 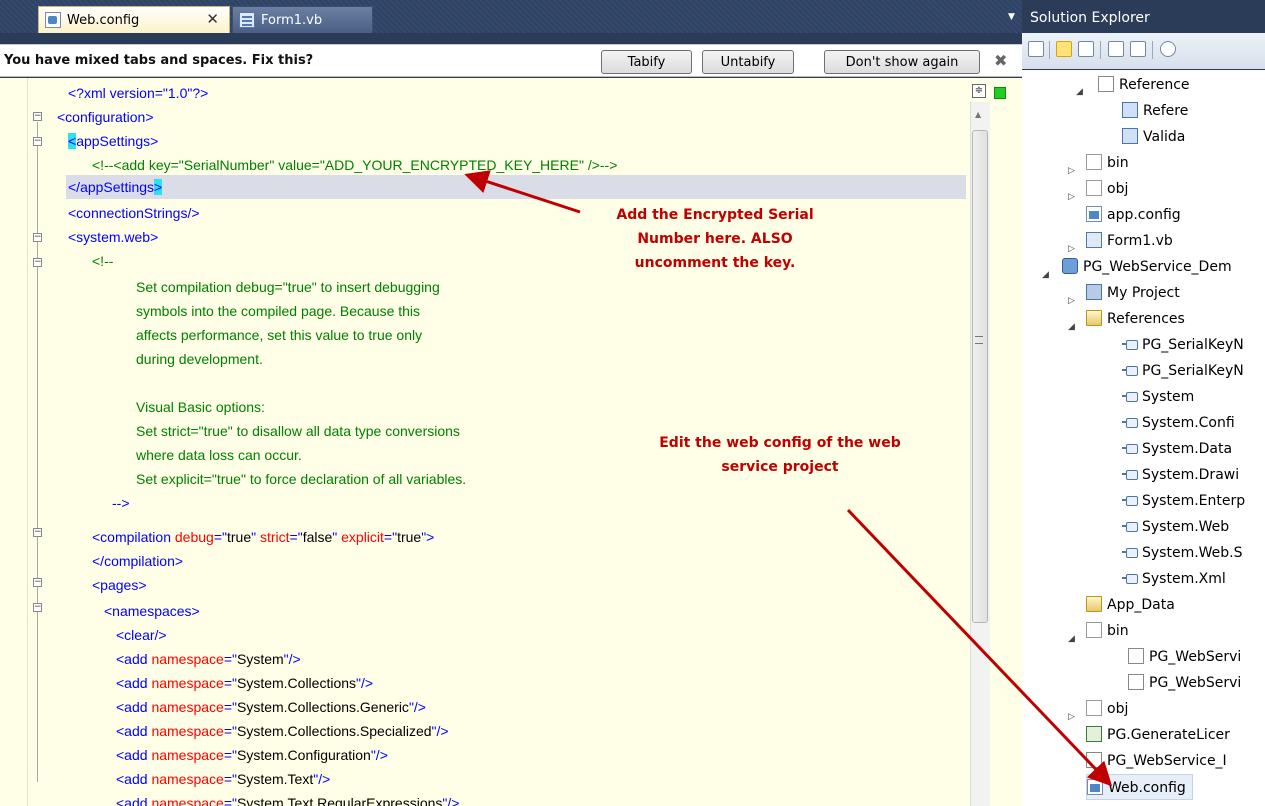 I want to click on tree-item: PG_WebService_I, so click(x=1156, y=761).